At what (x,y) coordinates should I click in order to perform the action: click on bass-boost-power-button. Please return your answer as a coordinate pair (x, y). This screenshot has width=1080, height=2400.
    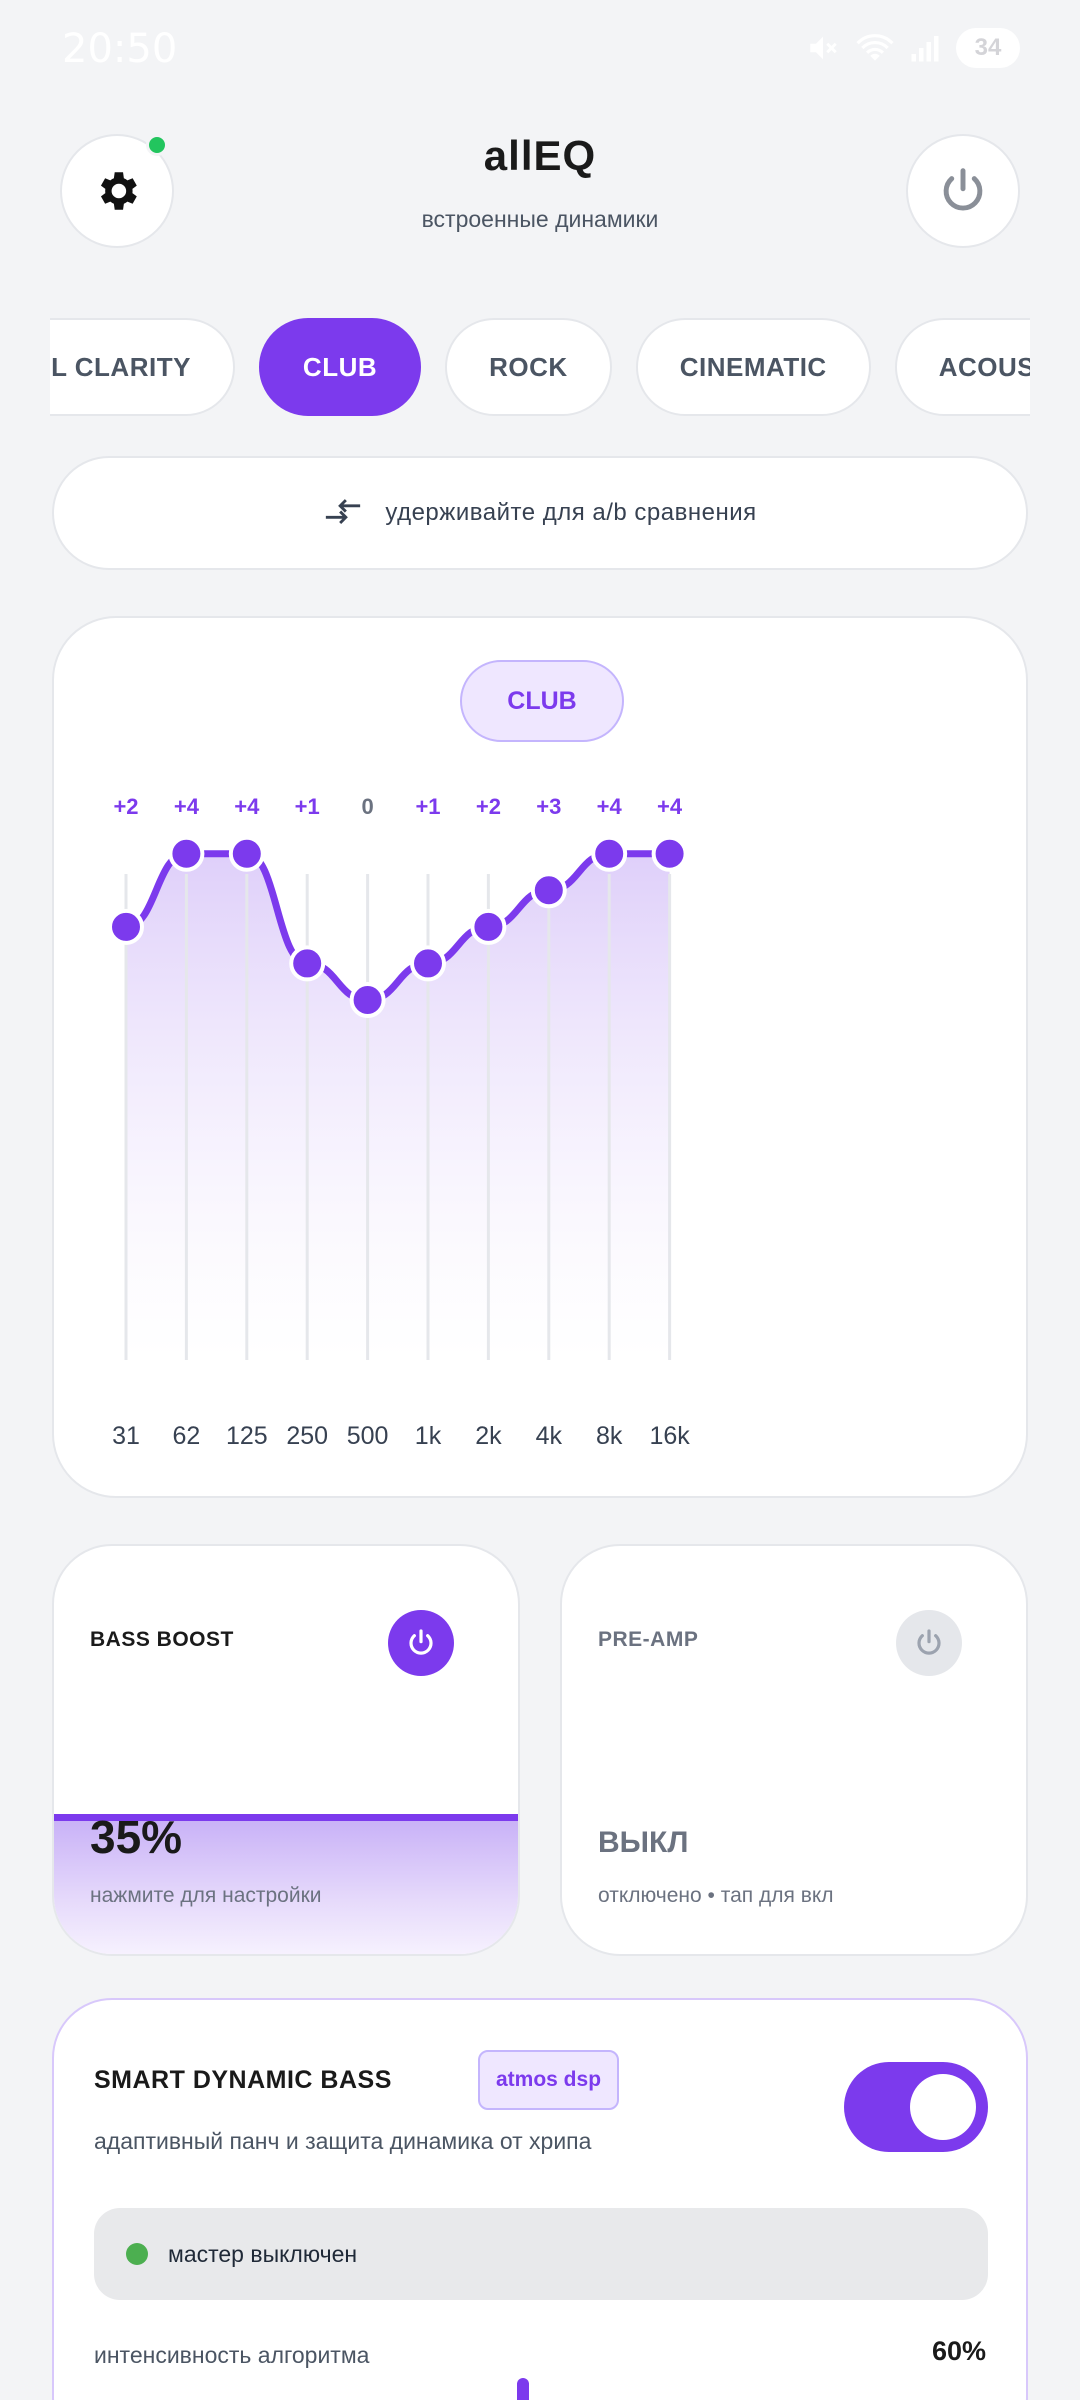
    Looking at the image, I should click on (421, 1643).